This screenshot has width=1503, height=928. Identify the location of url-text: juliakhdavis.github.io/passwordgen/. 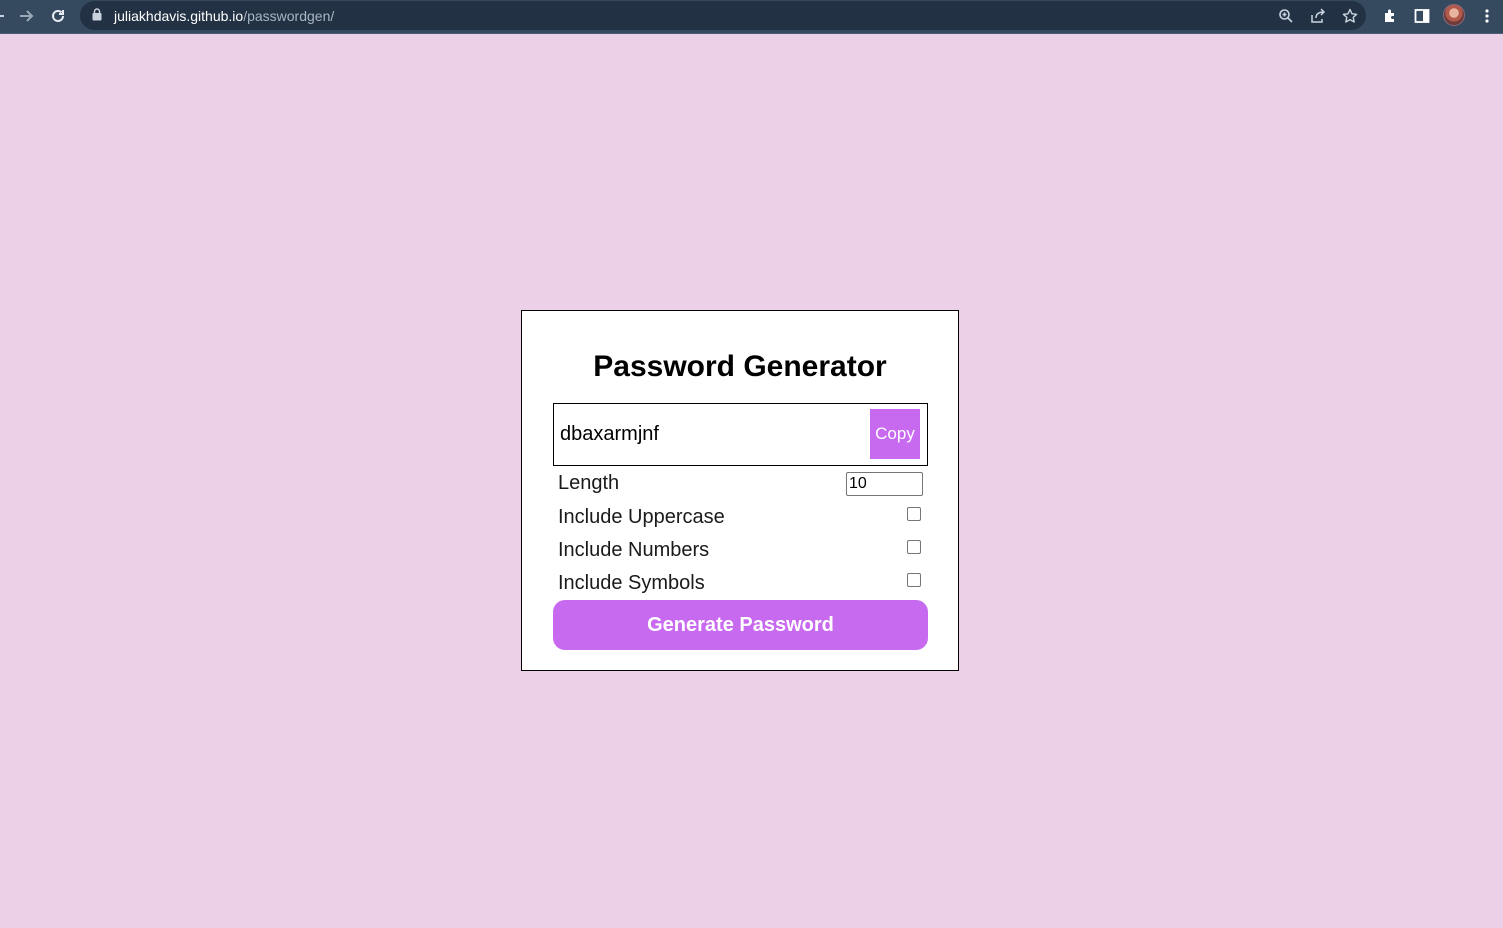
(224, 16).